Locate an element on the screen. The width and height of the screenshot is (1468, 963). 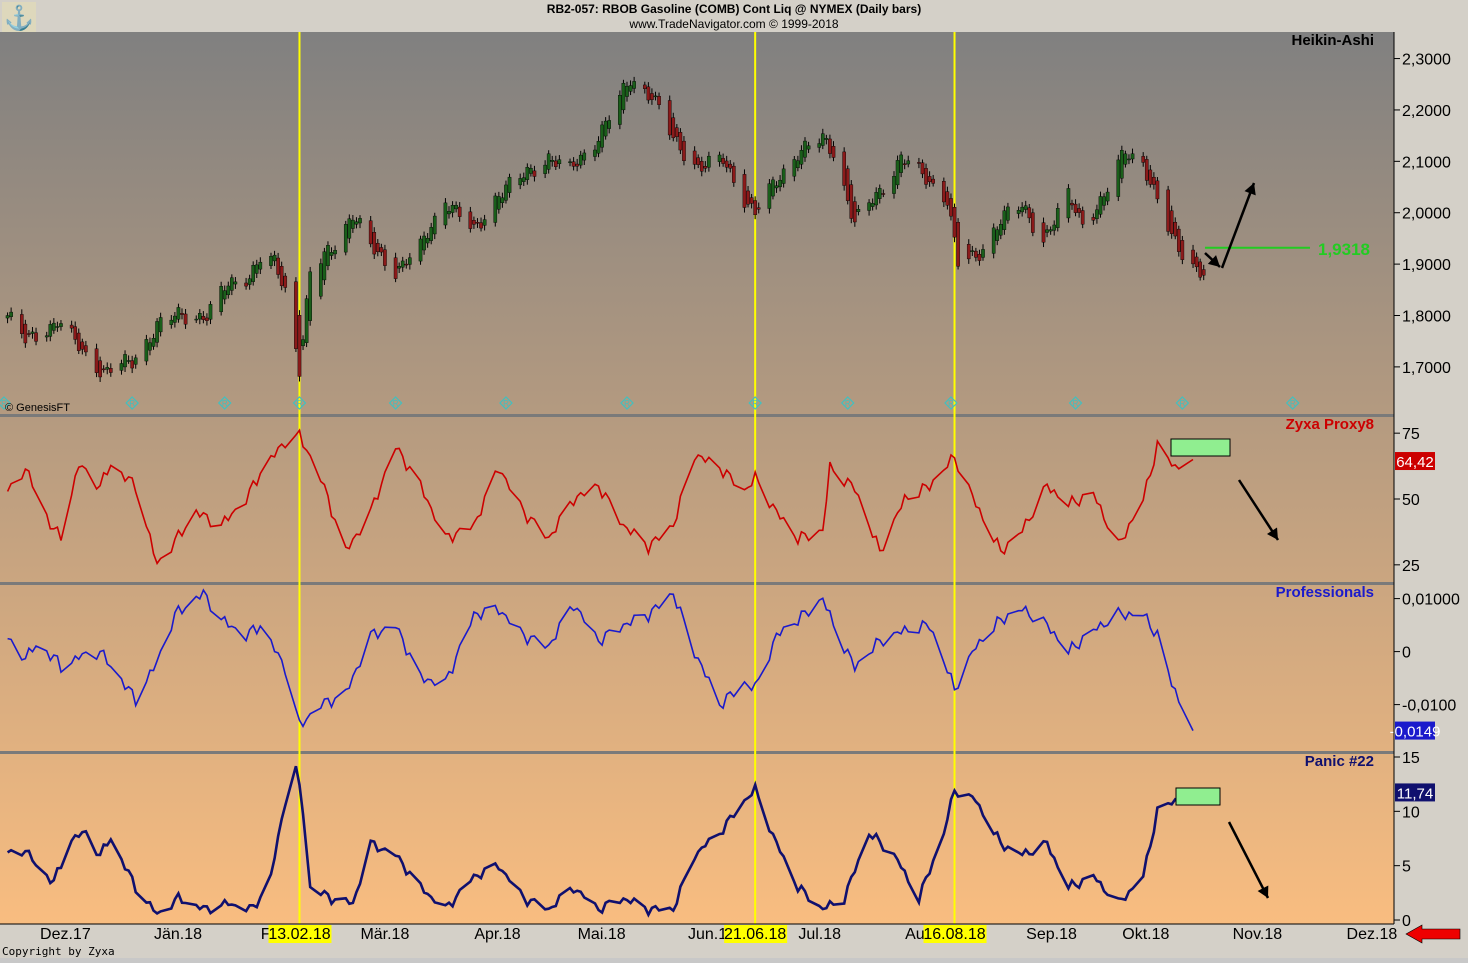
price-y-tick-label: 1,9000 is located at coordinates (1426, 265).